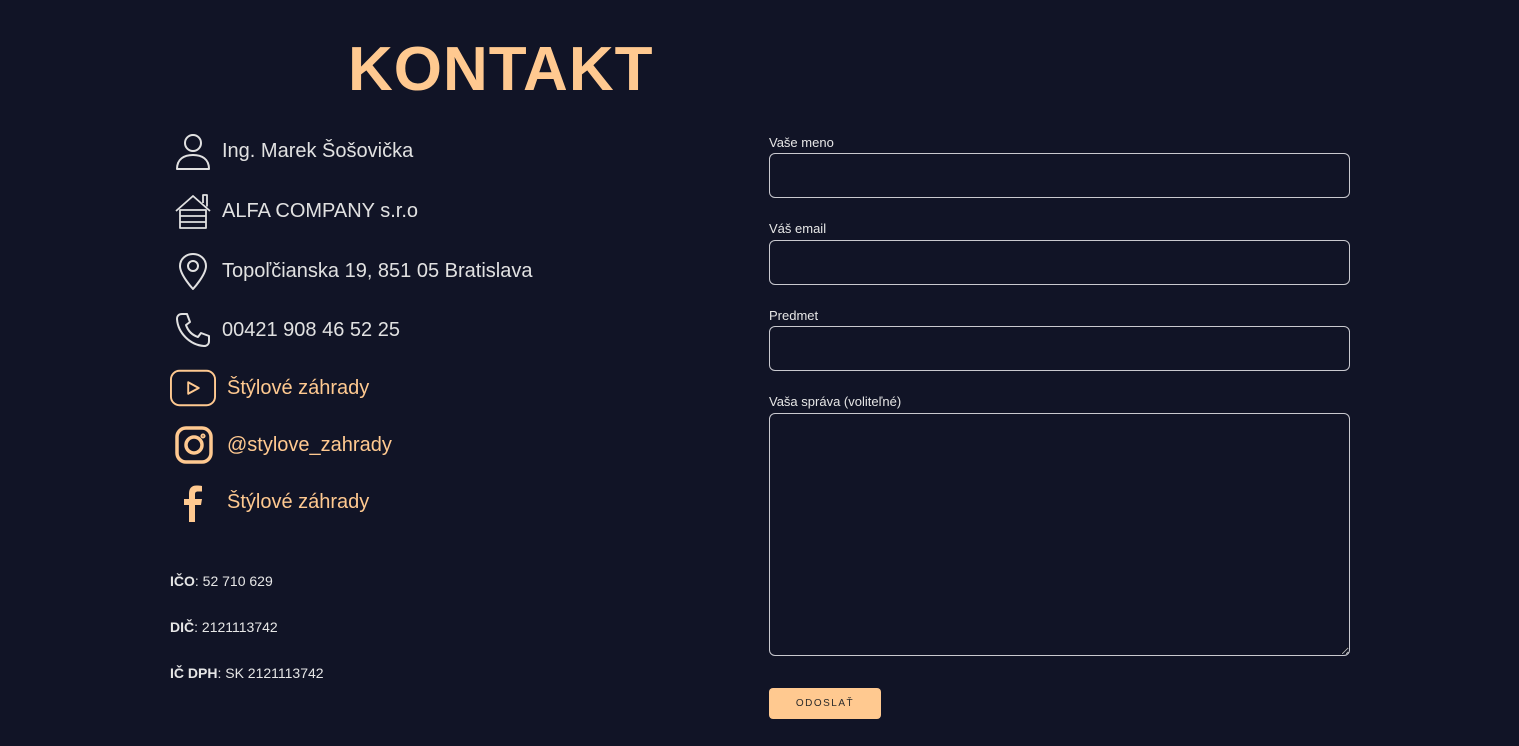 This screenshot has height=746, width=1519. What do you see at coordinates (182, 581) in the screenshot?
I see `ico-label: IČO` at bounding box center [182, 581].